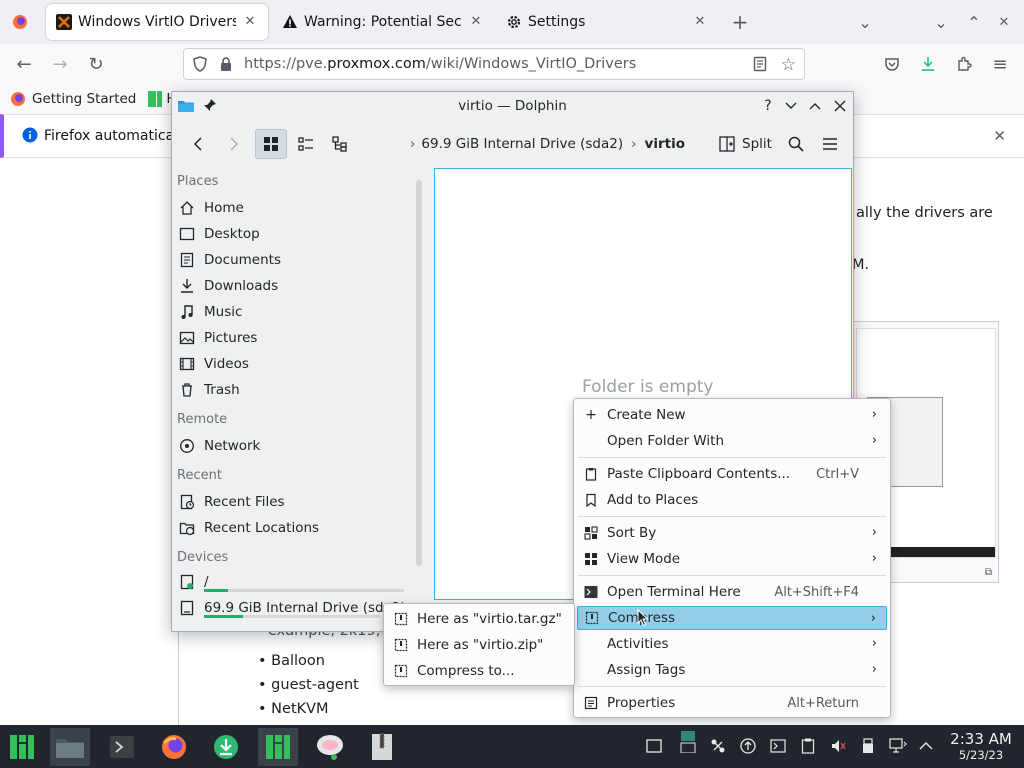  Describe the element at coordinates (732, 644) in the screenshot. I see `menu-item-activities: Activities ›` at that location.